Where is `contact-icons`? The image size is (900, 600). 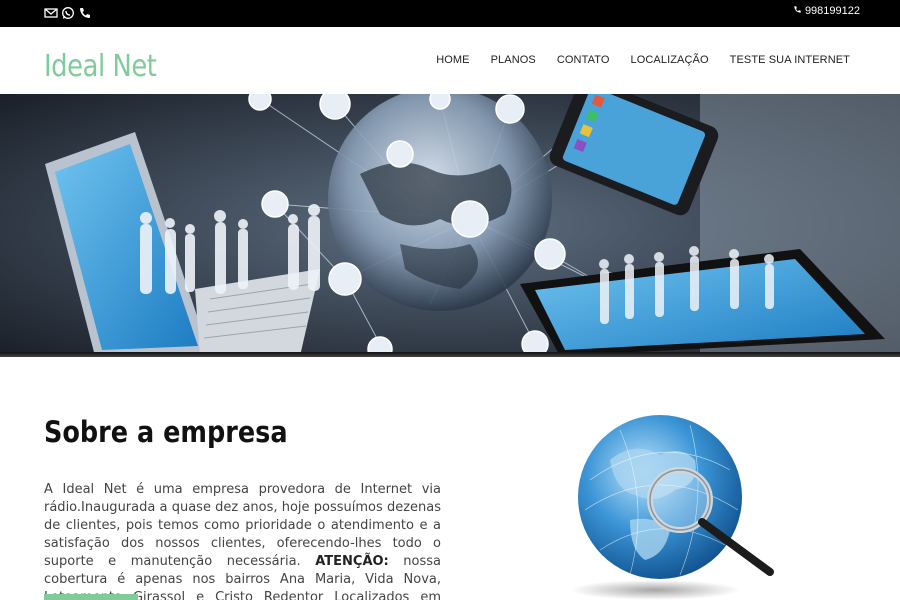
contact-icons is located at coordinates (68, 13).